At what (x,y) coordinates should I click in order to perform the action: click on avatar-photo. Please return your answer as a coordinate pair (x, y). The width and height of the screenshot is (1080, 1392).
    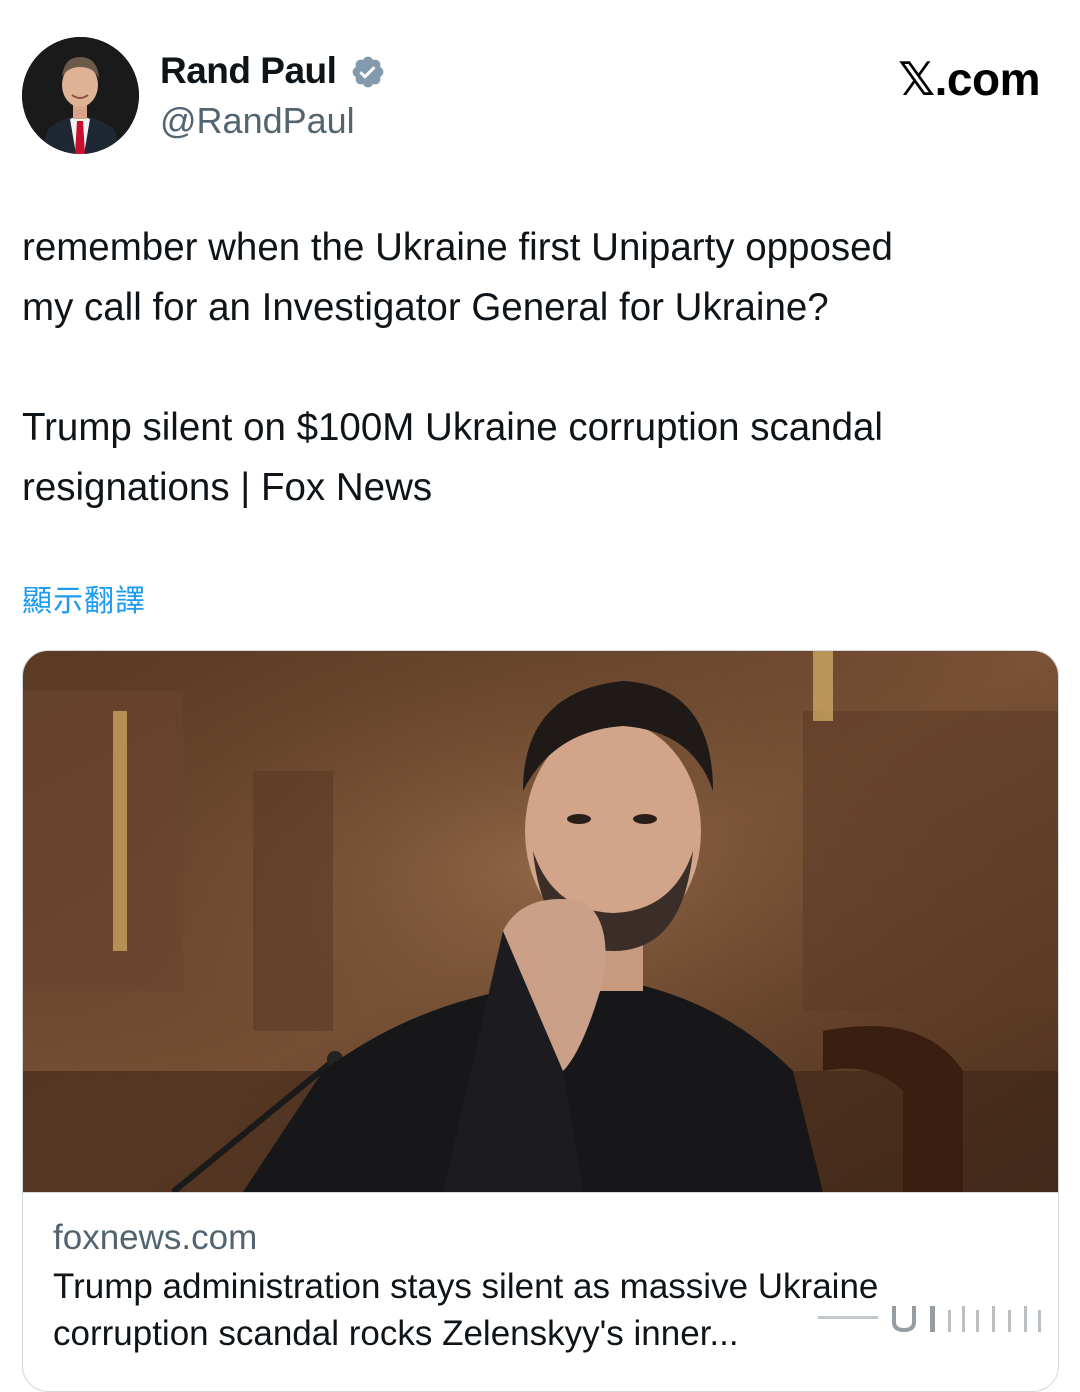
    Looking at the image, I should click on (80, 95).